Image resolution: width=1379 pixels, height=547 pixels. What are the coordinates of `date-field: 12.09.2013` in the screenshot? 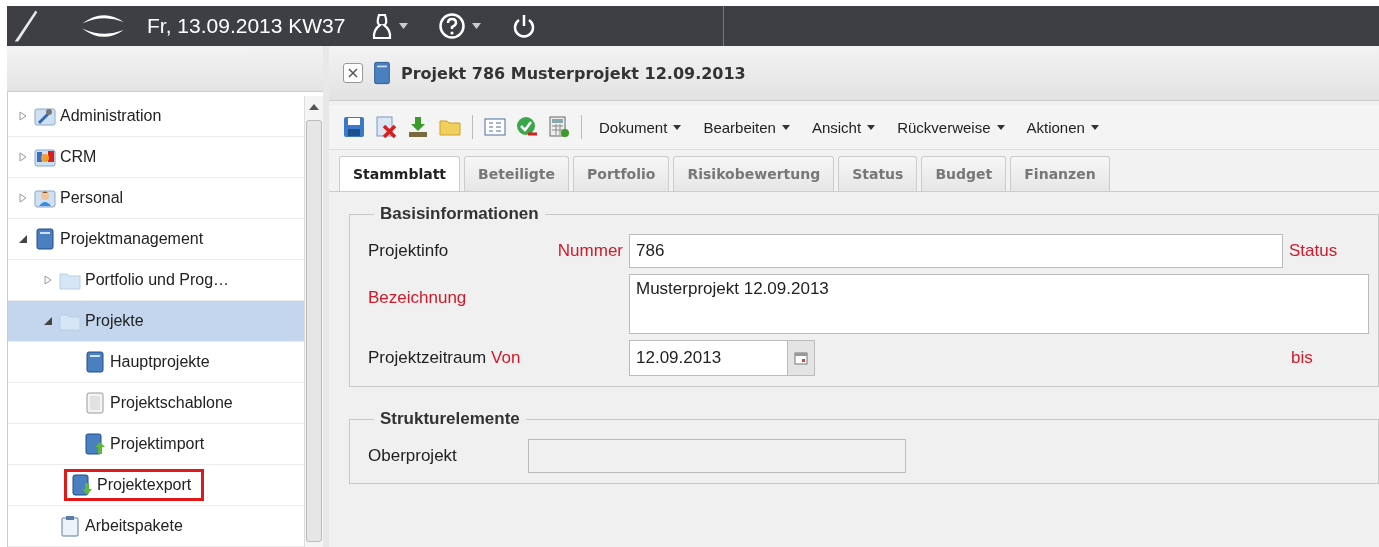 It's located at (708, 358).